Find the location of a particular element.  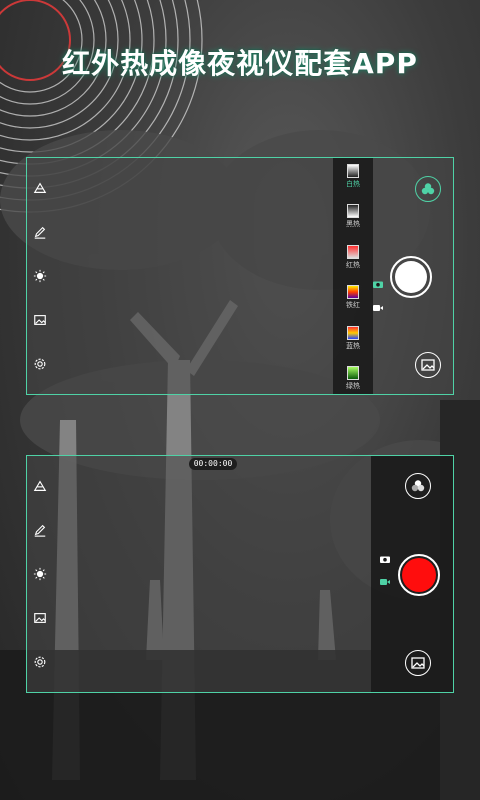

palette-label: 绿热 is located at coordinates (353, 385).